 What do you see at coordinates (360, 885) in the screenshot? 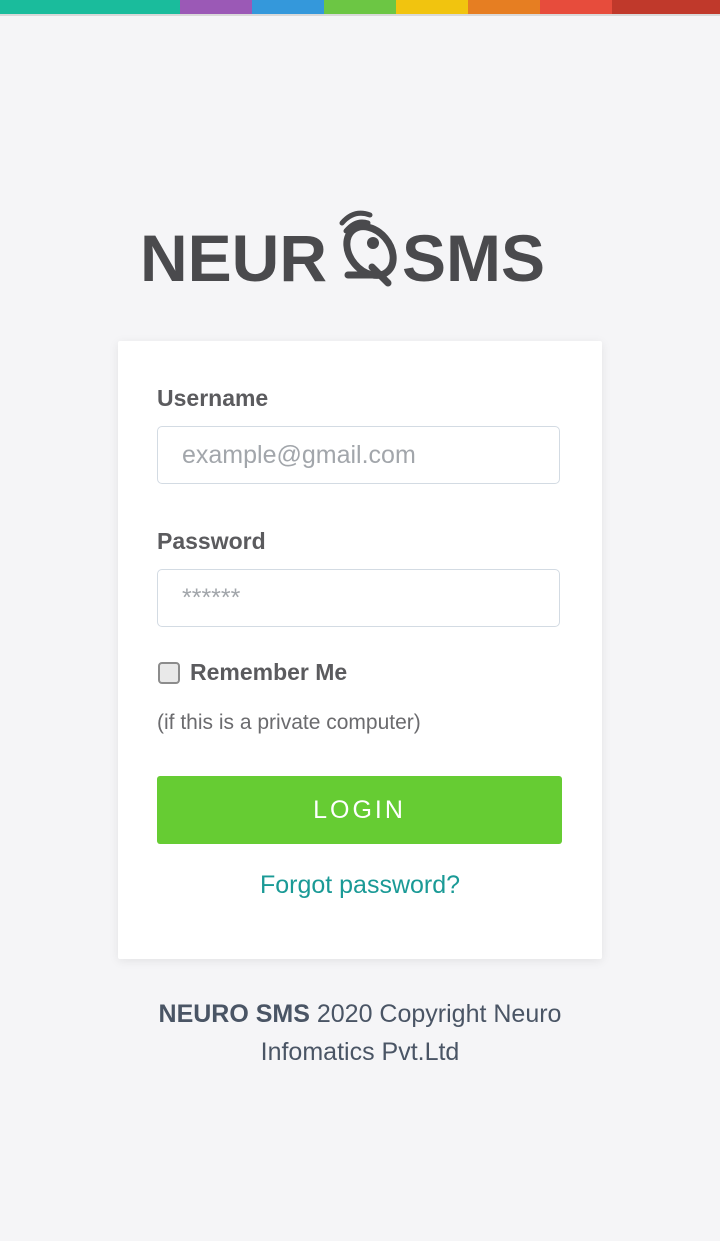
I see `forgot-password-link: Forgot password?` at bounding box center [360, 885].